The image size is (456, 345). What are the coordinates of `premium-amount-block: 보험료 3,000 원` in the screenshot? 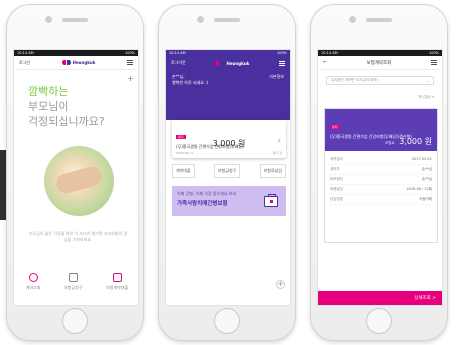 It's located at (408, 141).